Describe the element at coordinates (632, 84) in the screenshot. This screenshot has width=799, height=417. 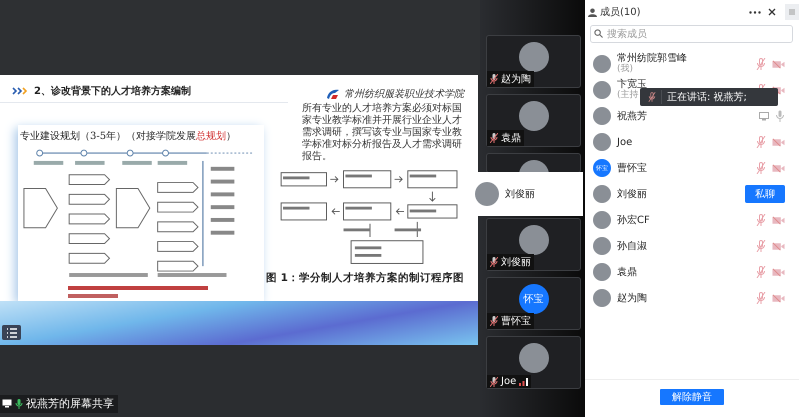
I see `member-name: 卞宽玉` at that location.